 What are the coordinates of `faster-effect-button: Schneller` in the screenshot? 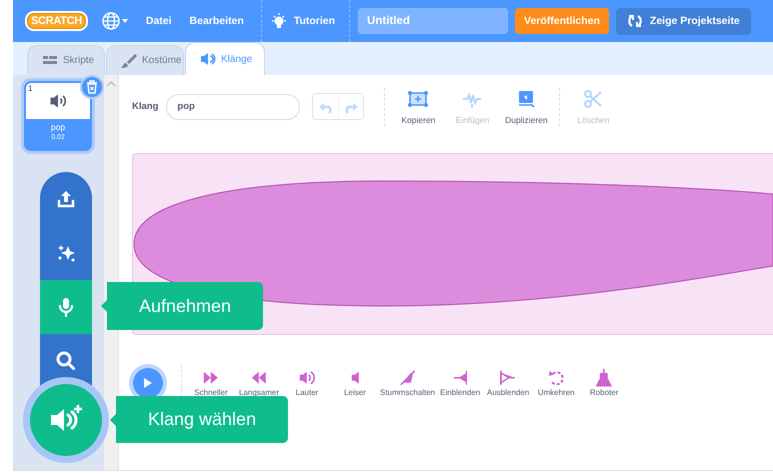 It's located at (211, 383).